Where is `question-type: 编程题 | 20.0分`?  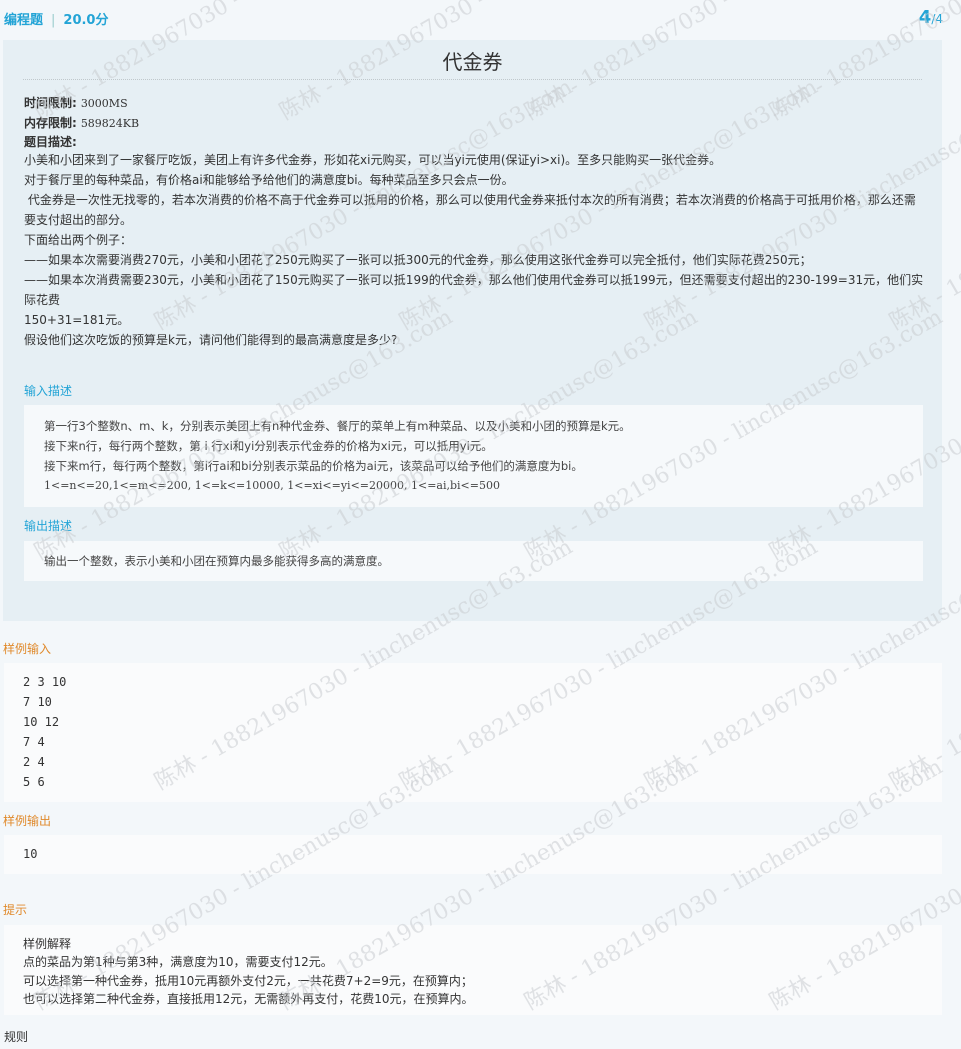
question-type: 编程题 | 20.0分 is located at coordinates (56, 18).